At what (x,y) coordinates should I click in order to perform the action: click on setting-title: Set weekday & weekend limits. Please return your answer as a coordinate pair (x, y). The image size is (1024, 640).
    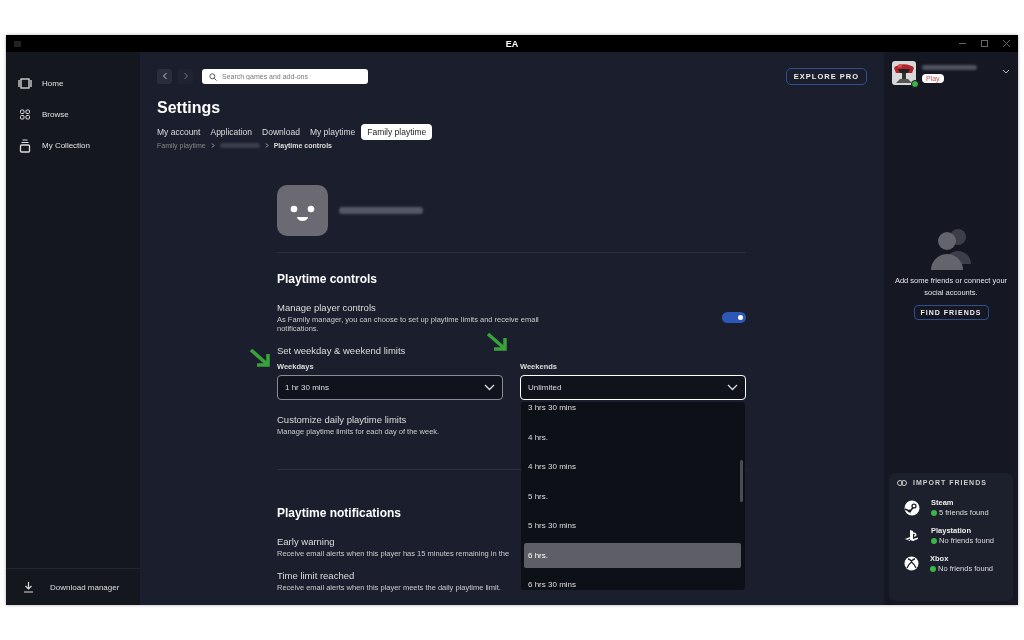
    Looking at the image, I should click on (342, 350).